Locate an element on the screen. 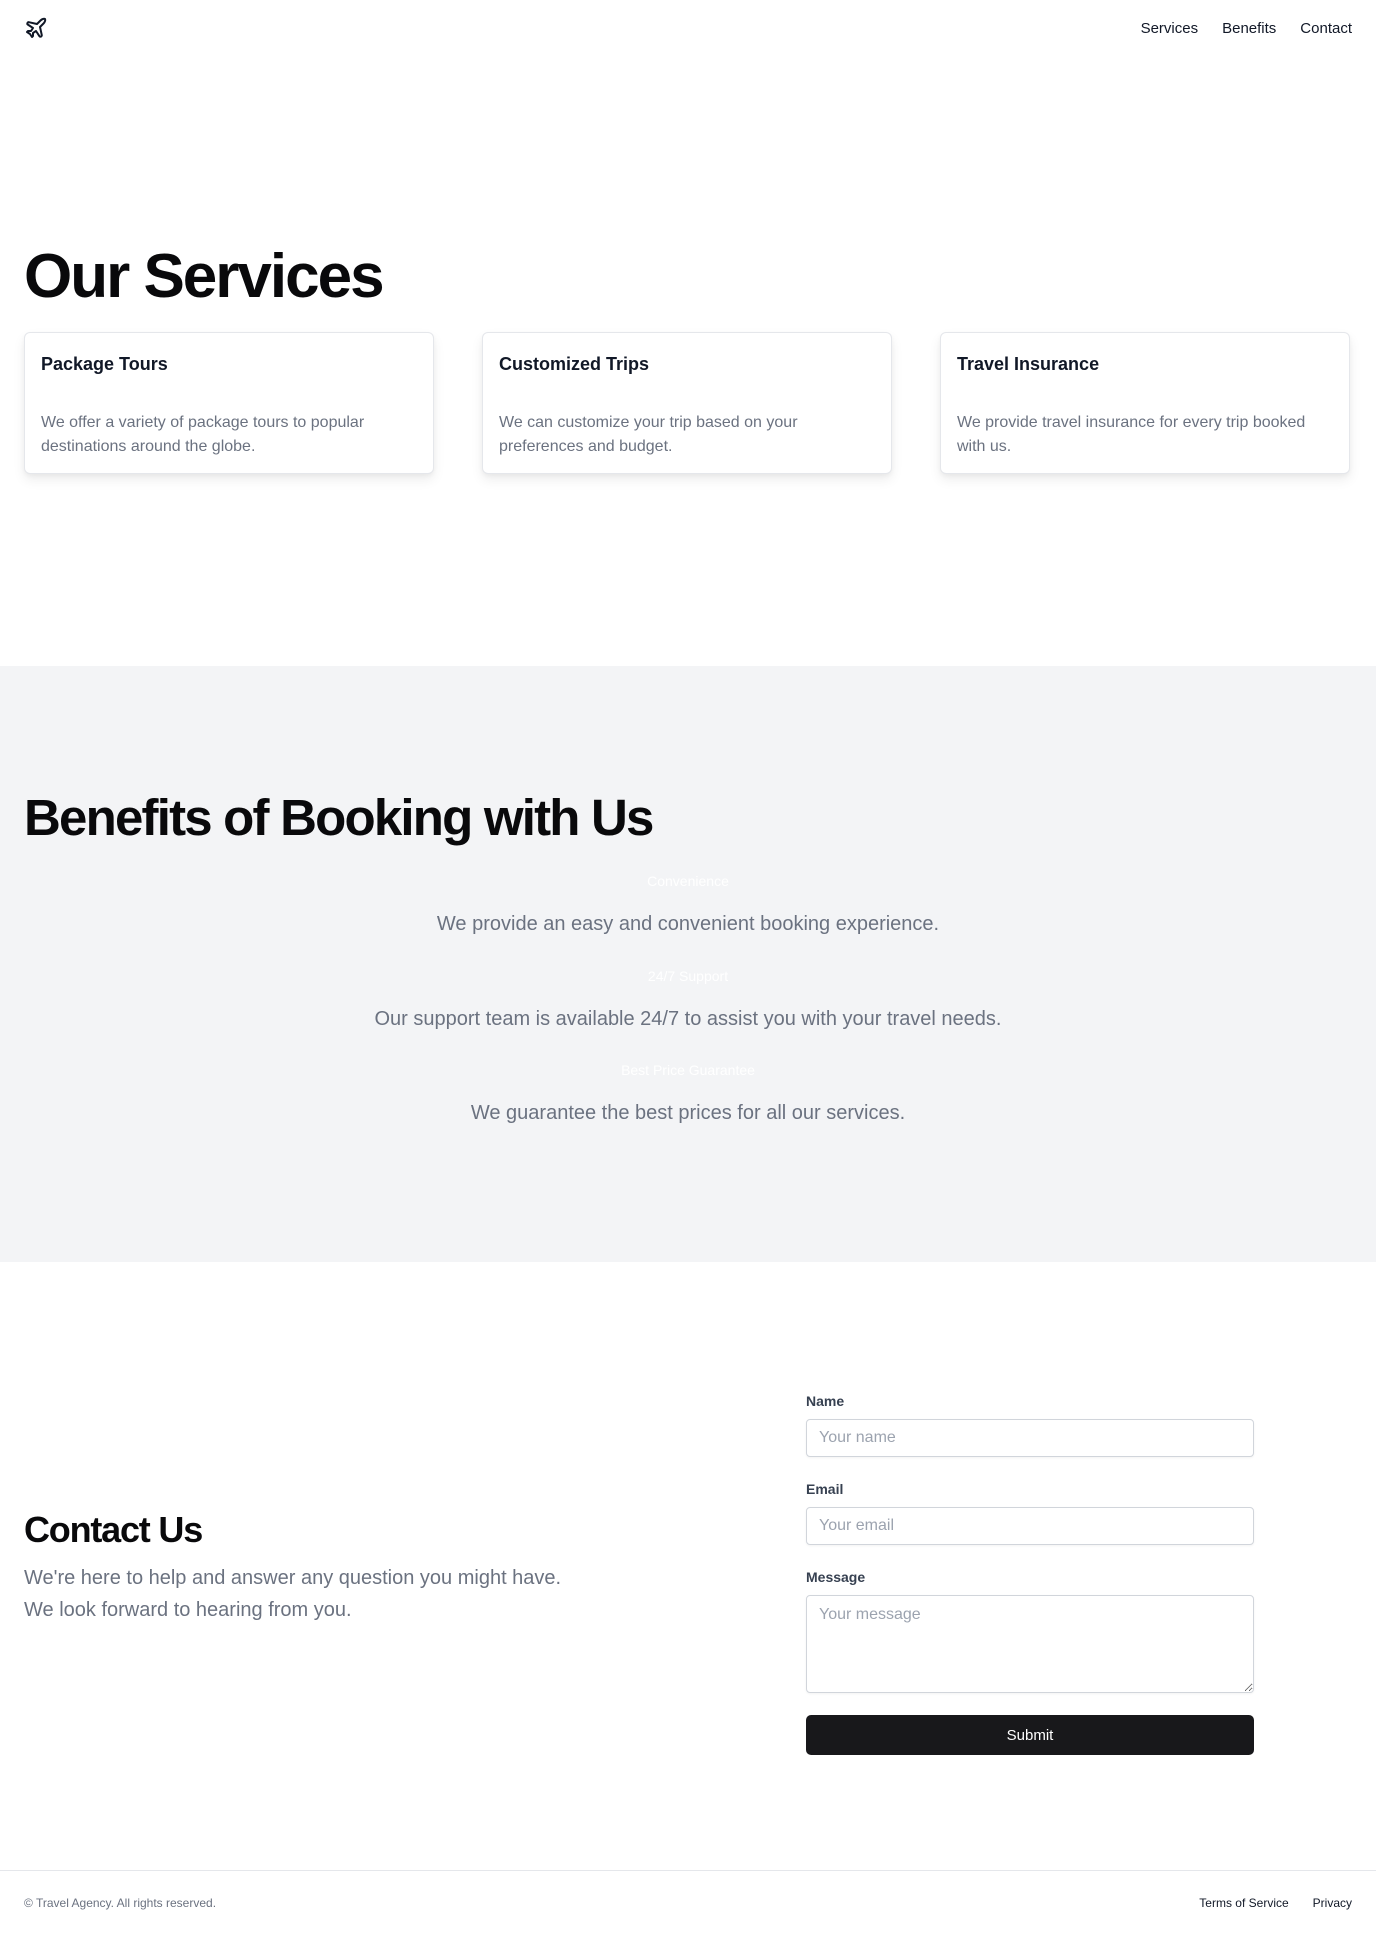 The width and height of the screenshot is (1376, 1935). benefit-title: 24/7 Support is located at coordinates (688, 976).